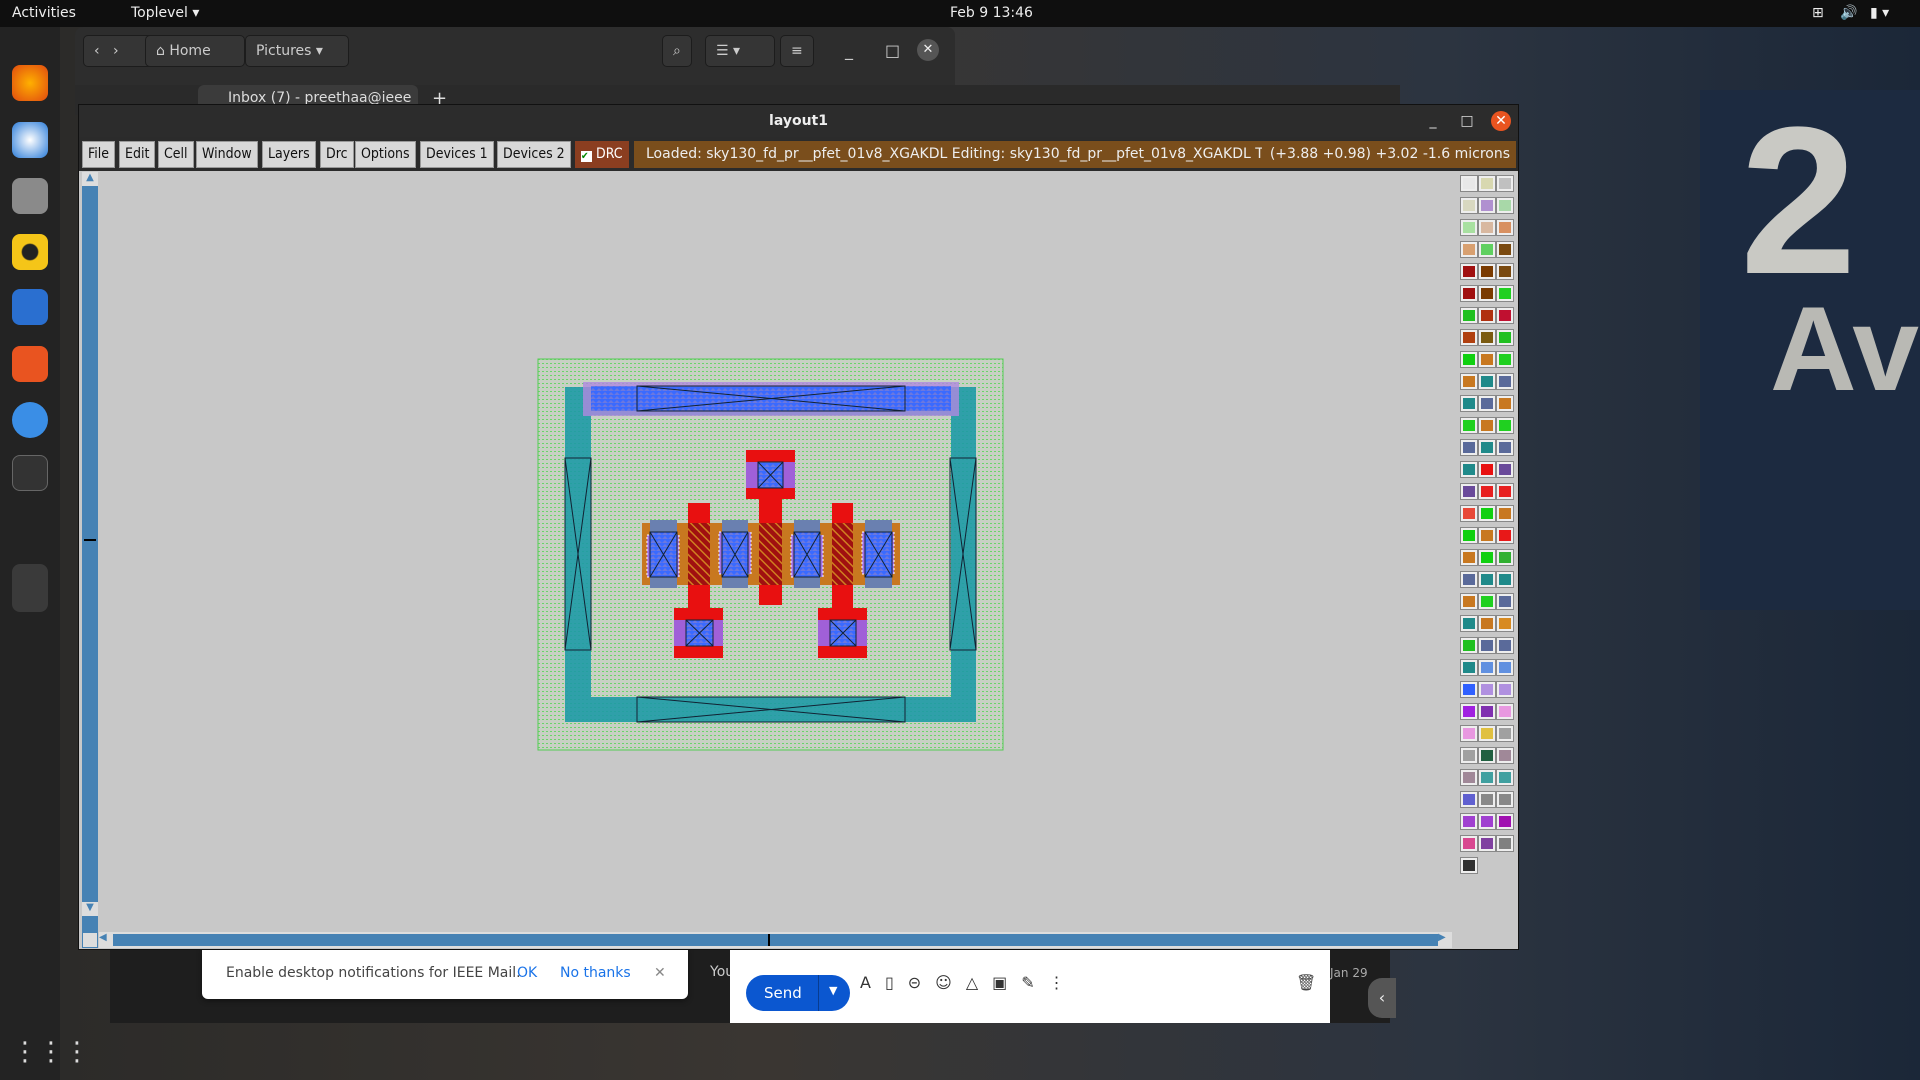 This screenshot has width=1920, height=1080. What do you see at coordinates (90, 552) in the screenshot?
I see `vertical-scrollbar: ▲ ▼` at bounding box center [90, 552].